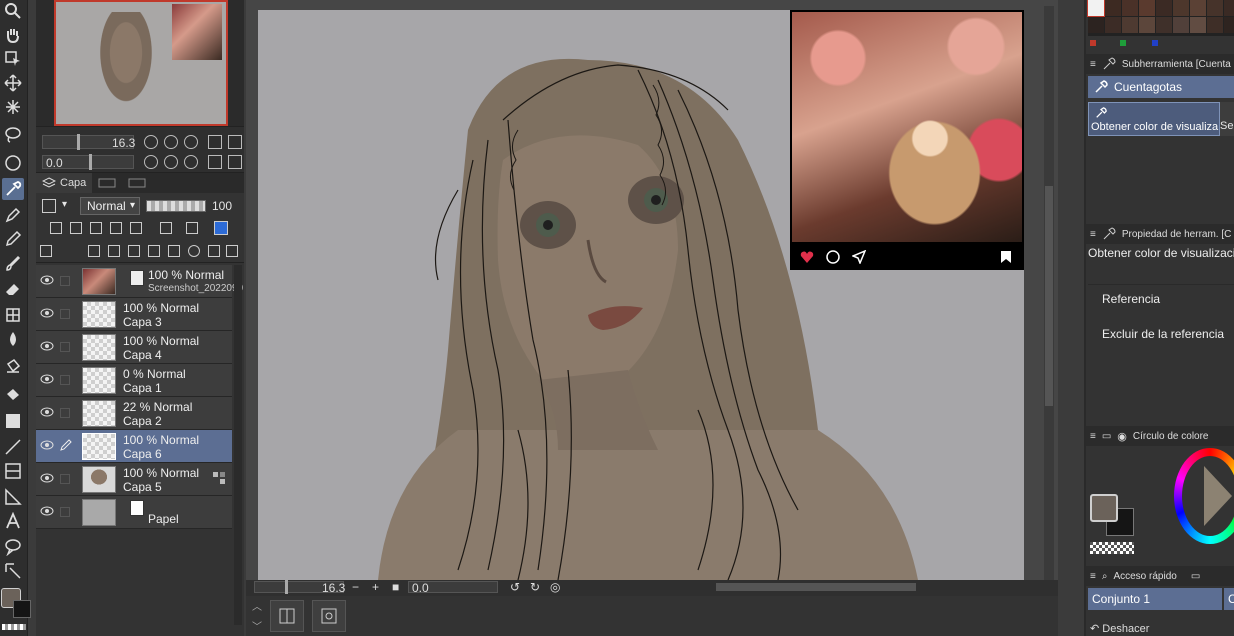  What do you see at coordinates (116, 228) in the screenshot?
I see `lock-icon` at bounding box center [116, 228].